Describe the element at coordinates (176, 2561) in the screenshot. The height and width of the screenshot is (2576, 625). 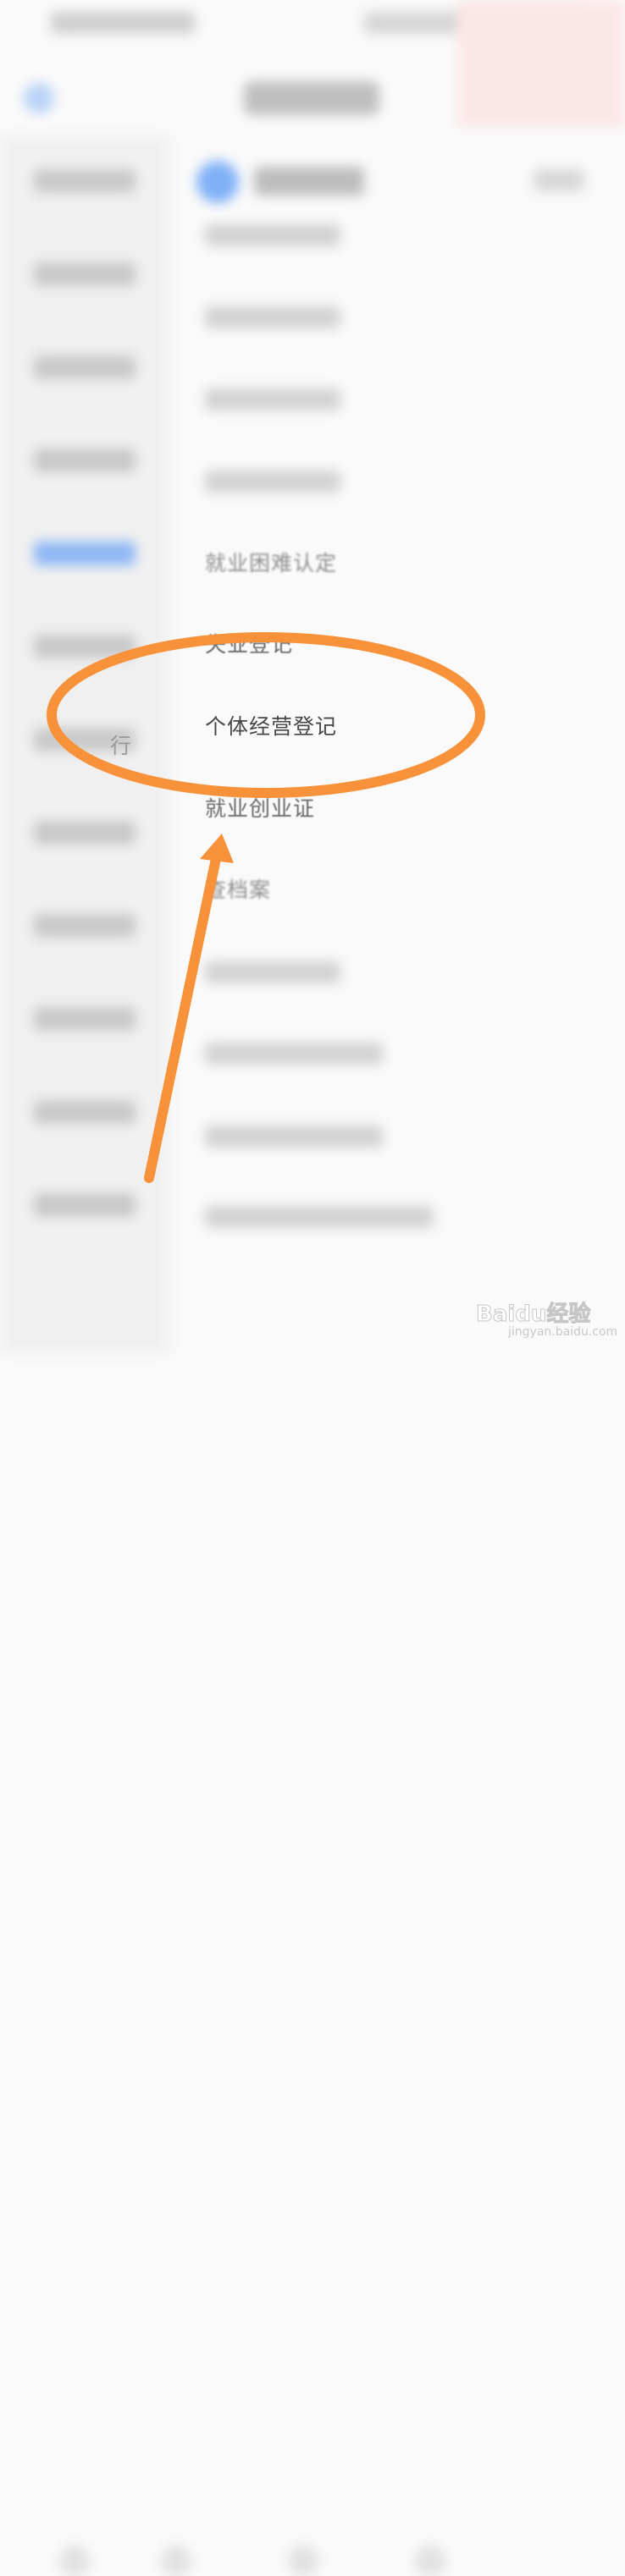
I see `nav-services-icon` at that location.